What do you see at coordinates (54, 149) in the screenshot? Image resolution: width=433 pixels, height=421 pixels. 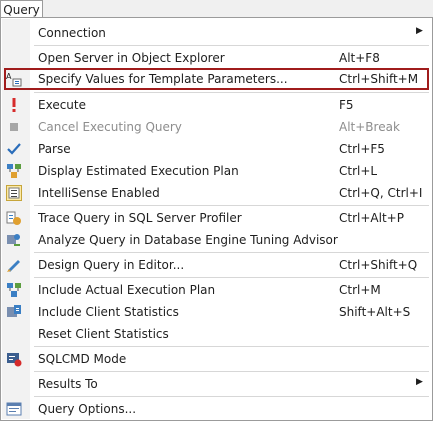 I see `menu-item-label: Parse` at bounding box center [54, 149].